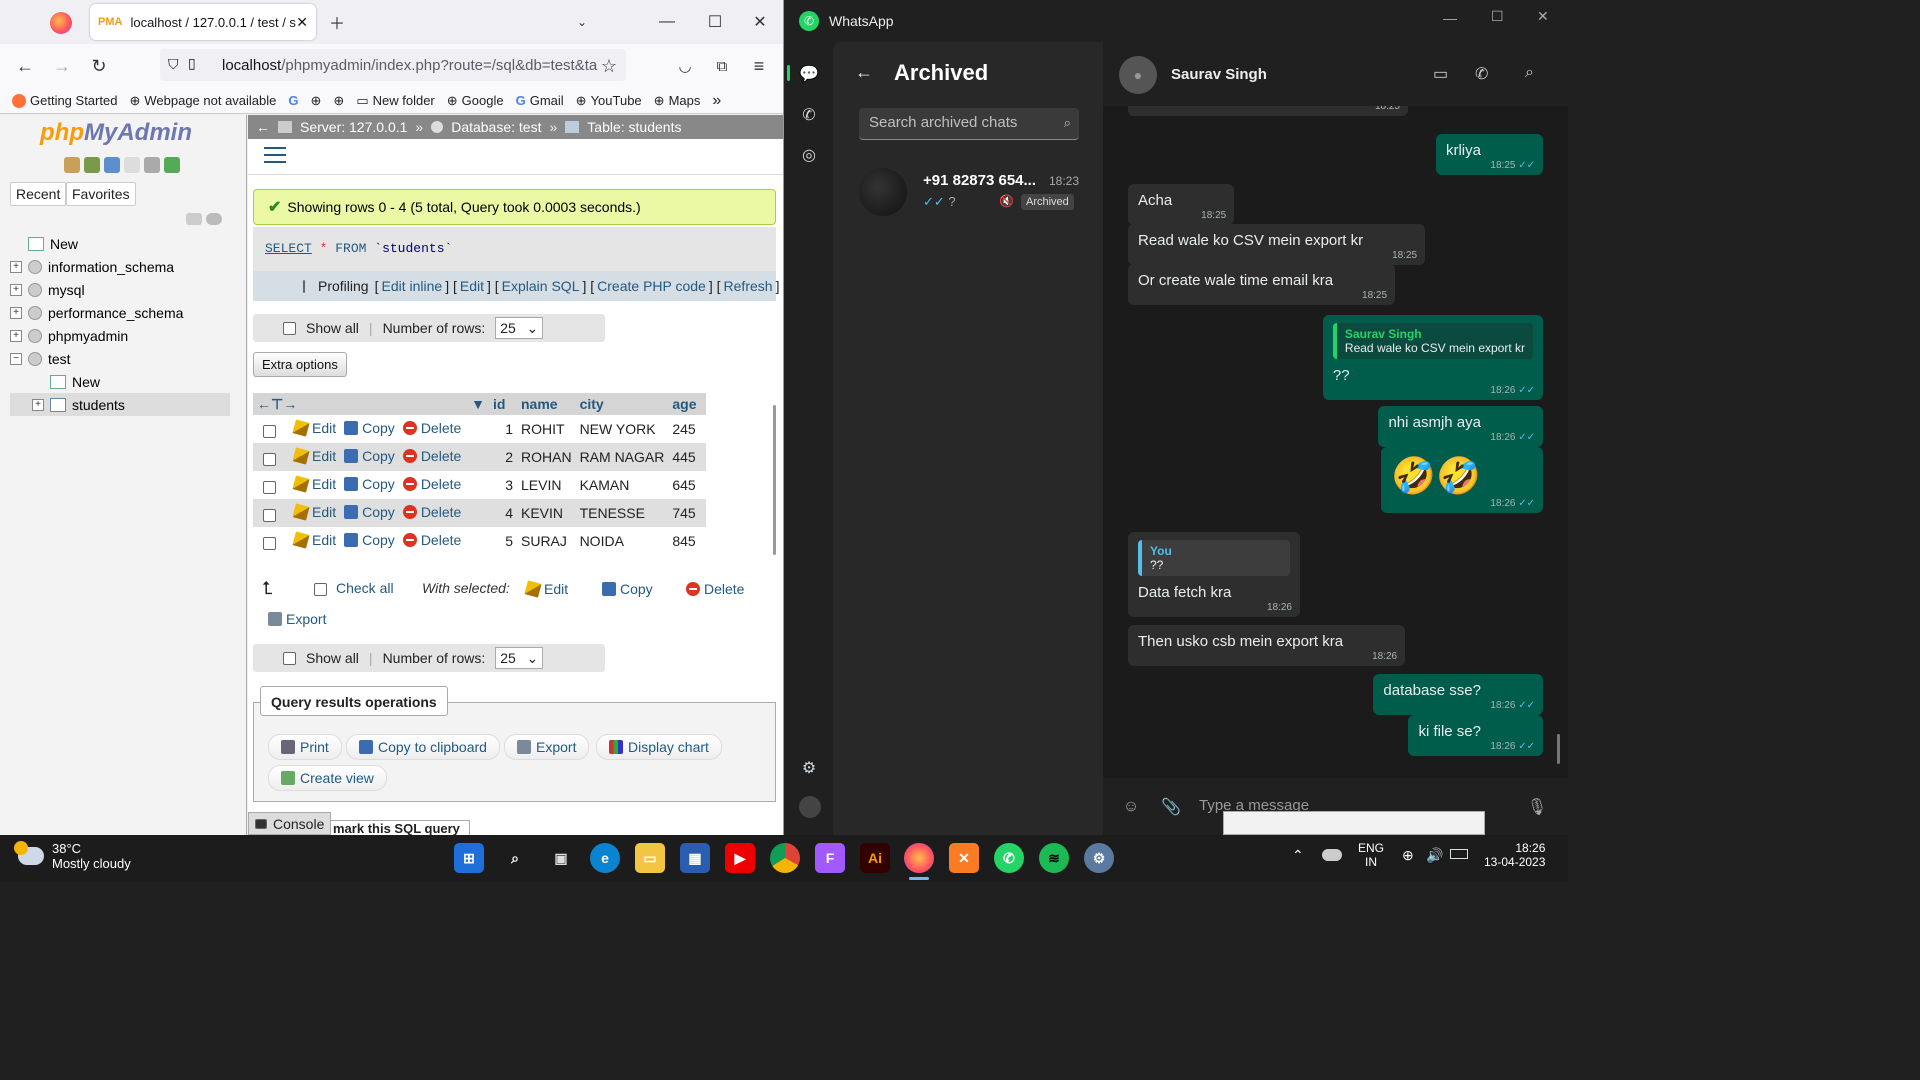  Describe the element at coordinates (503, 404) in the screenshot. I see `column-header-id: id` at that location.